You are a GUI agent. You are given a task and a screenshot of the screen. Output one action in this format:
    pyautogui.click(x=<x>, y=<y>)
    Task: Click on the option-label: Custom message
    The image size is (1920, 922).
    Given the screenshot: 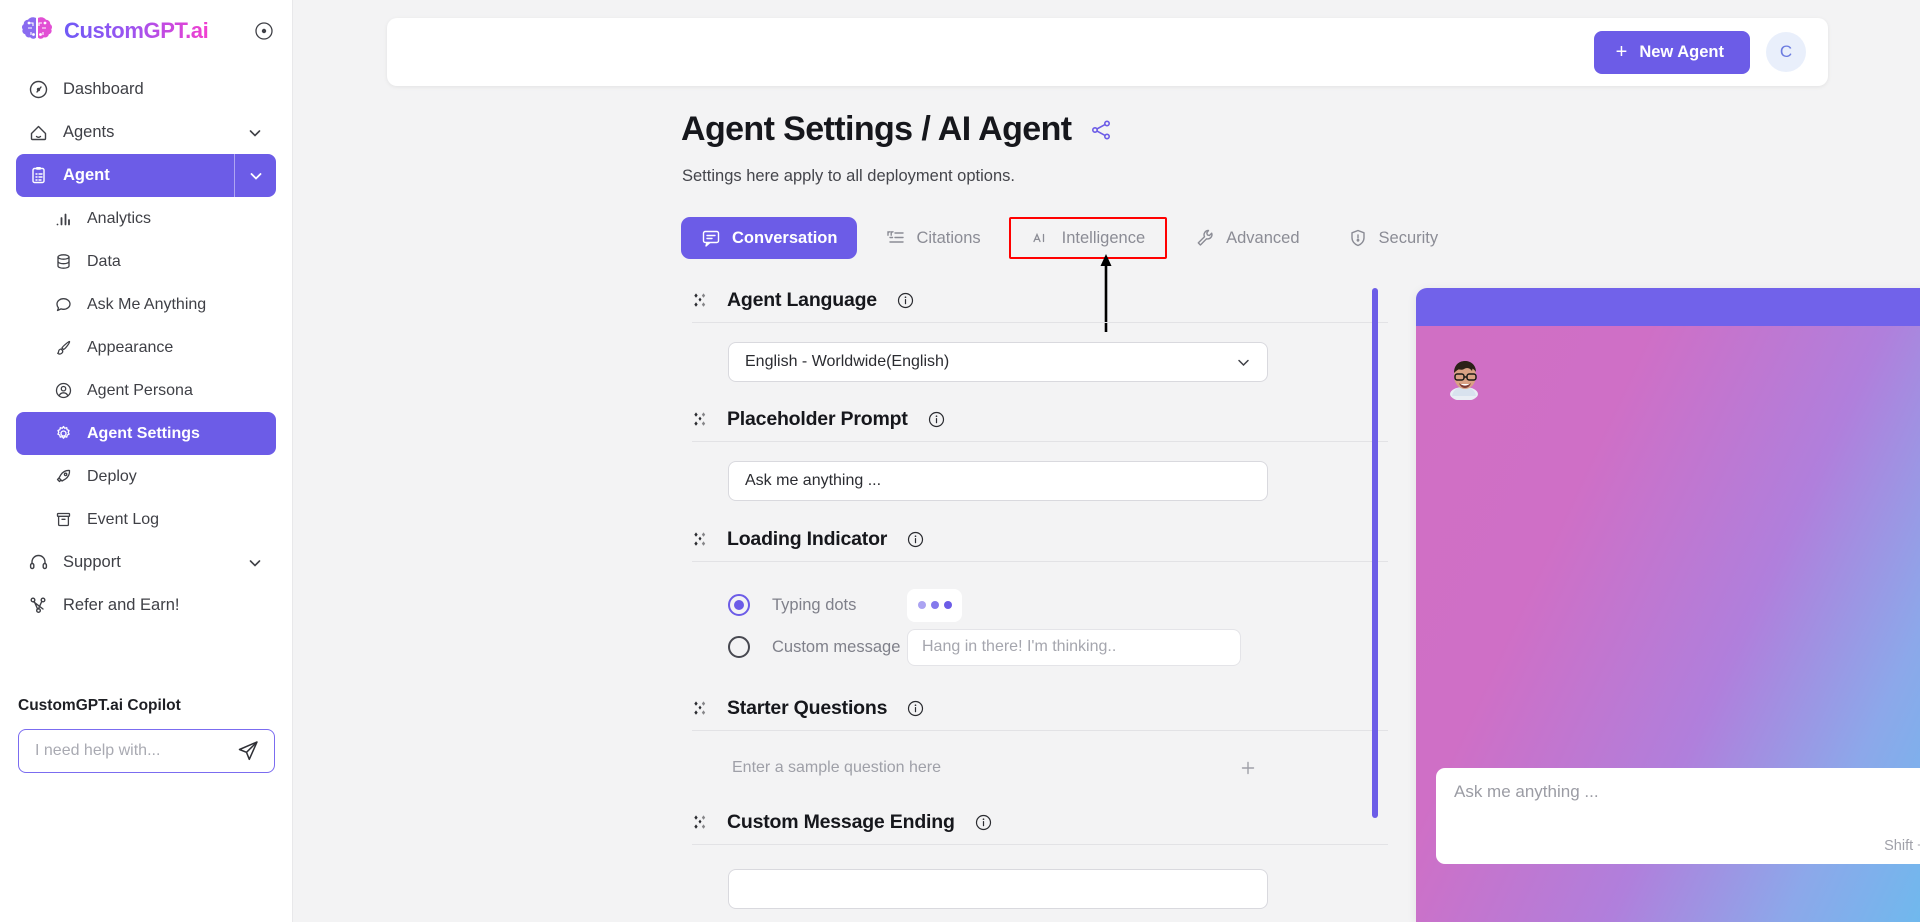 What is the action you would take?
    pyautogui.click(x=836, y=646)
    